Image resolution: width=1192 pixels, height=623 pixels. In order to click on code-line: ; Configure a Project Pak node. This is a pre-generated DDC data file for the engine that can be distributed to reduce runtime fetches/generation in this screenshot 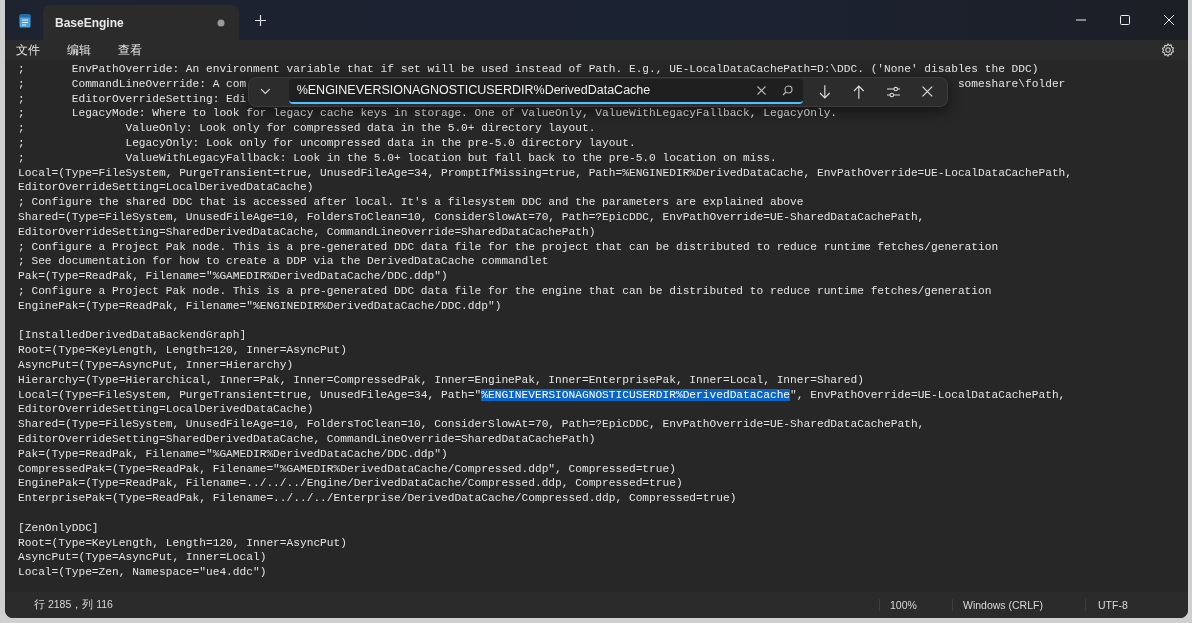, I will do `click(505, 290)`.